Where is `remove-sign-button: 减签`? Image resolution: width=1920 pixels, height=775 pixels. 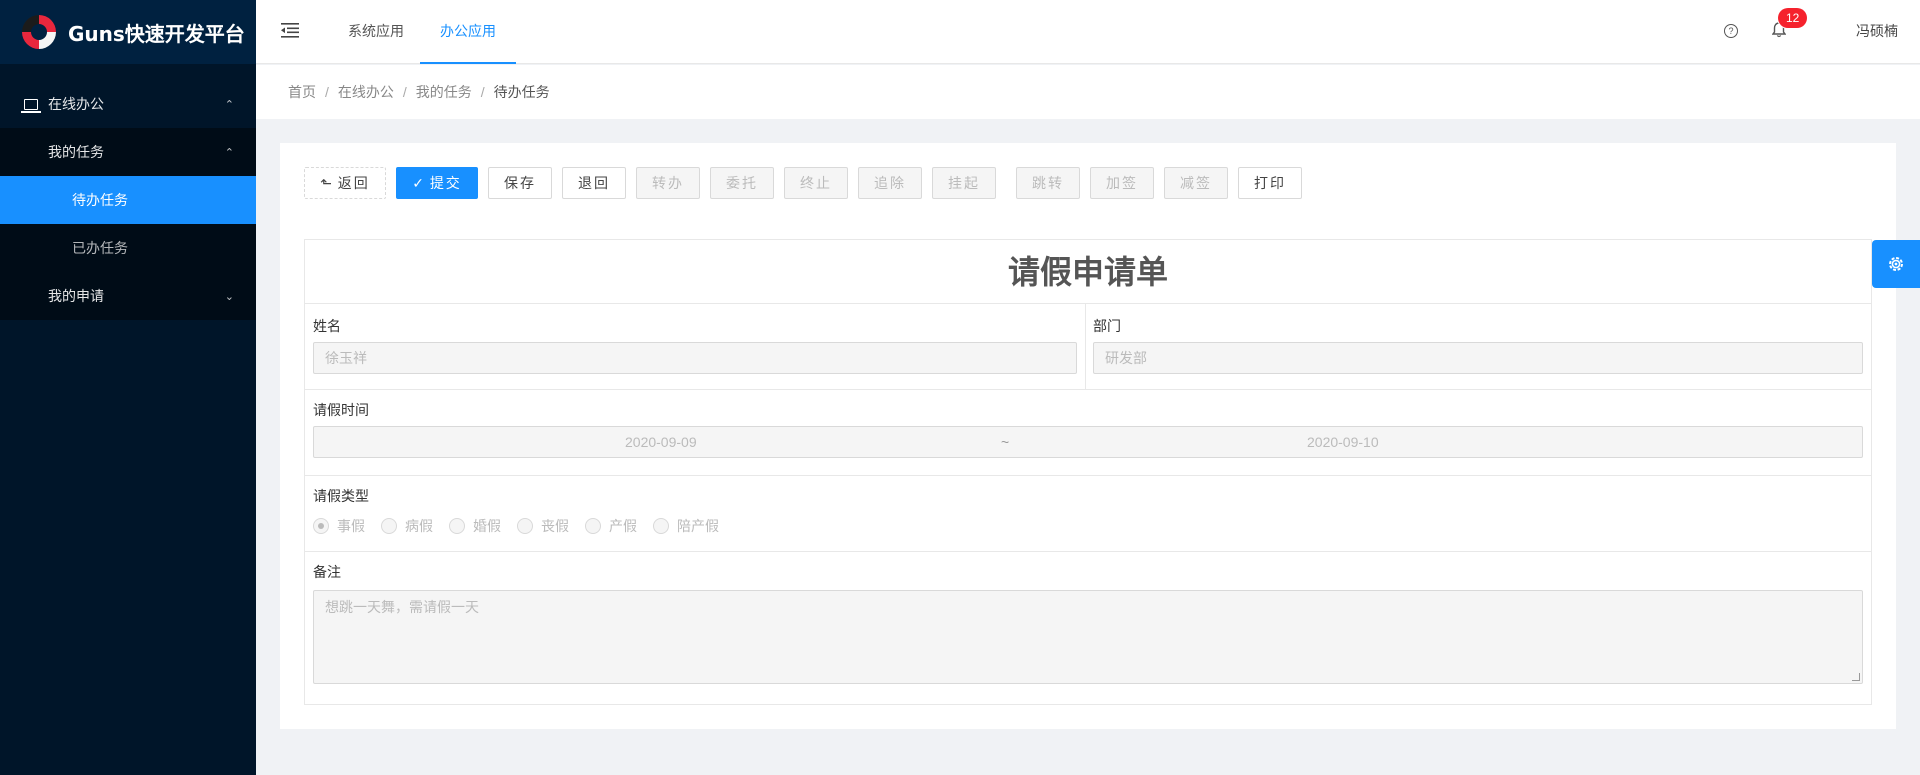
remove-sign-button: 减签 is located at coordinates (1196, 183).